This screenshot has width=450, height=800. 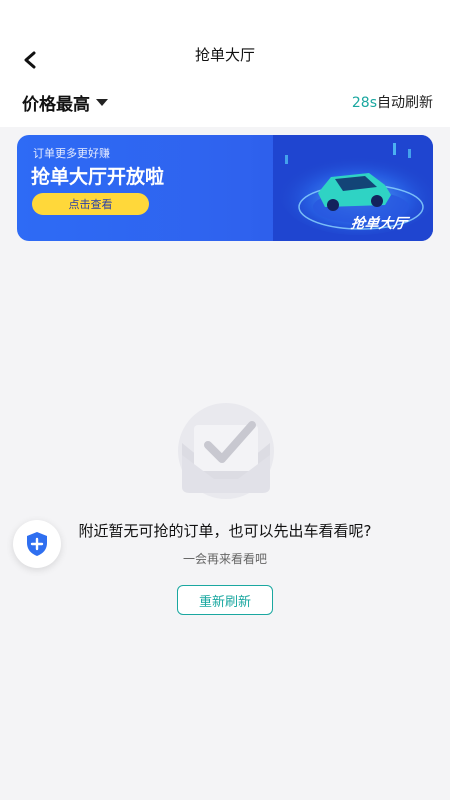 I want to click on sort-dropdown: 价格最高, so click(x=65, y=102).